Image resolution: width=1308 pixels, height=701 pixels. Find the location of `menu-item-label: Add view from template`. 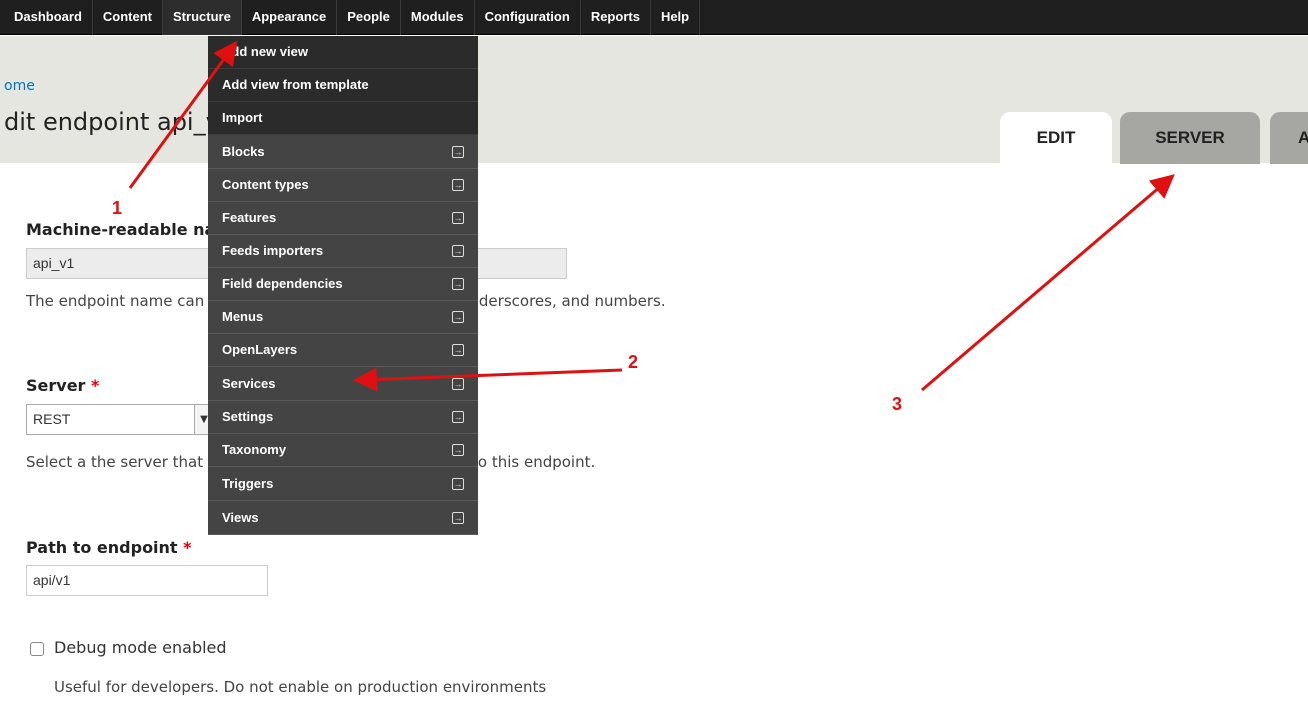

menu-item-label: Add view from template is located at coordinates (295, 84).